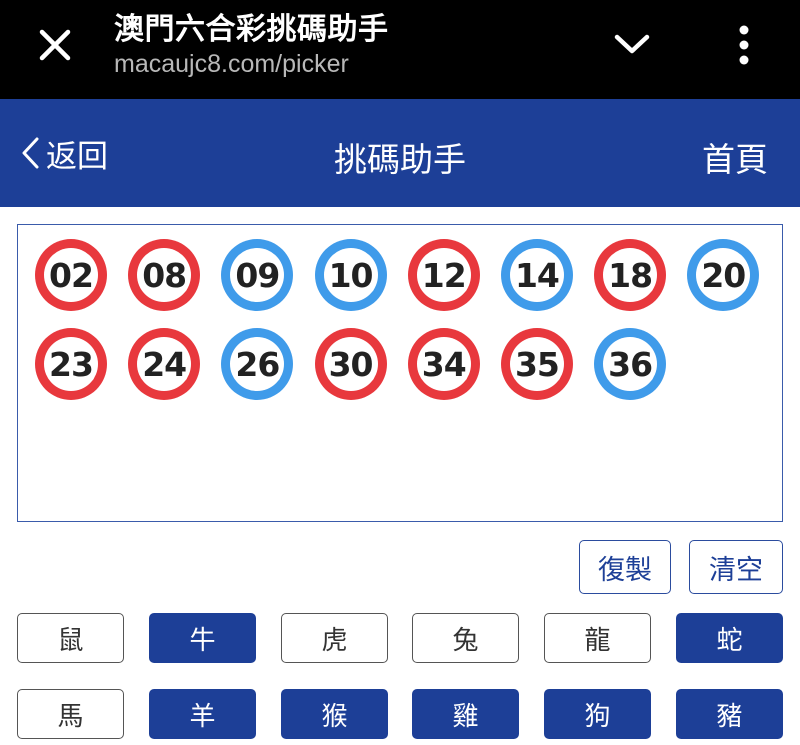  I want to click on zodiac-button: 狗, so click(597, 714).